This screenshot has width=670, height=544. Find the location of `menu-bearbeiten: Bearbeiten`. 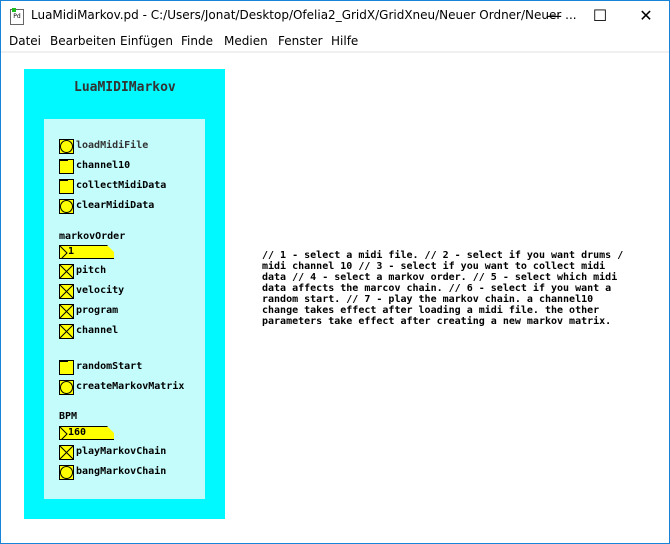

menu-bearbeiten: Bearbeiten is located at coordinates (83, 41).